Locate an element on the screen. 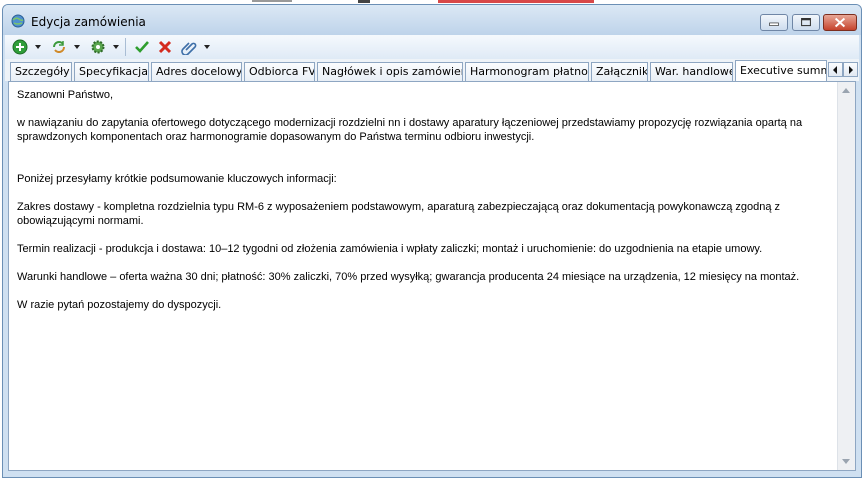 The width and height of the screenshot is (865, 482). tab-naglowek-i-opis: Nagłówek i opis zamówienia is located at coordinates (390, 71).